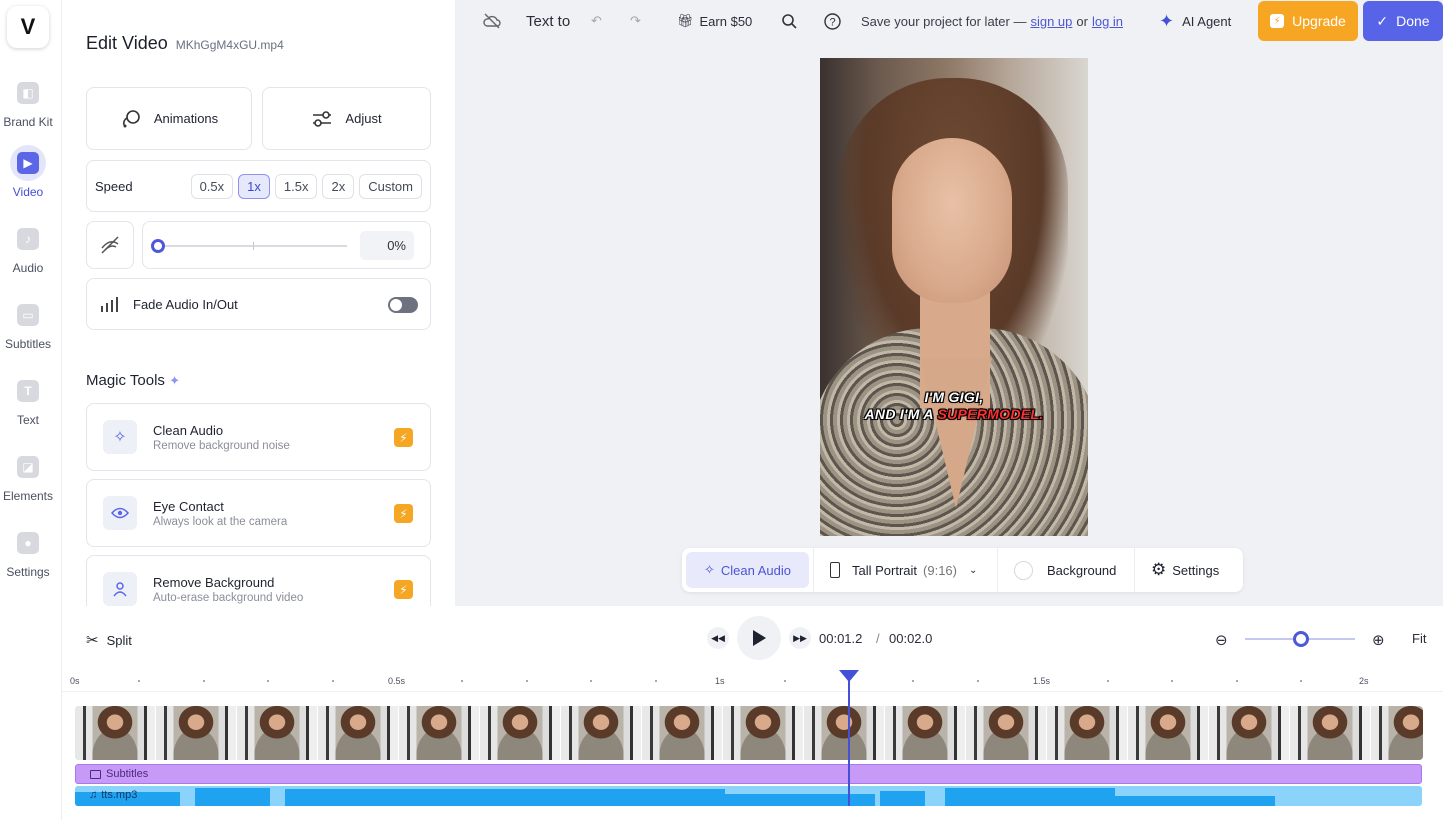 This screenshot has height=820, width=1443. I want to click on cloud-offline-icon, so click(492, 21).